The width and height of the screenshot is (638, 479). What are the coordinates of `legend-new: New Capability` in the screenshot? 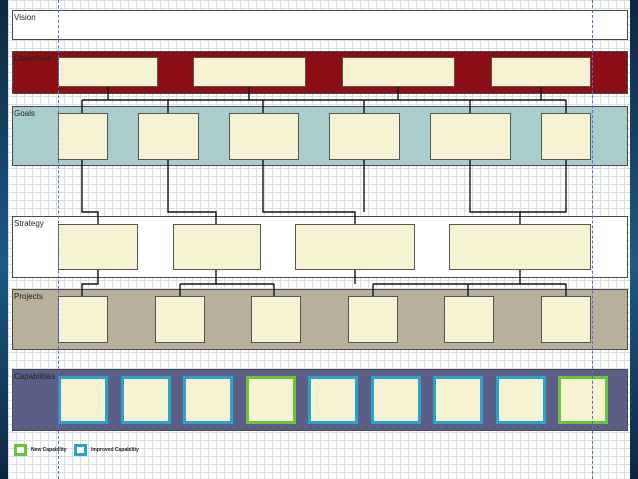 It's located at (40, 450).